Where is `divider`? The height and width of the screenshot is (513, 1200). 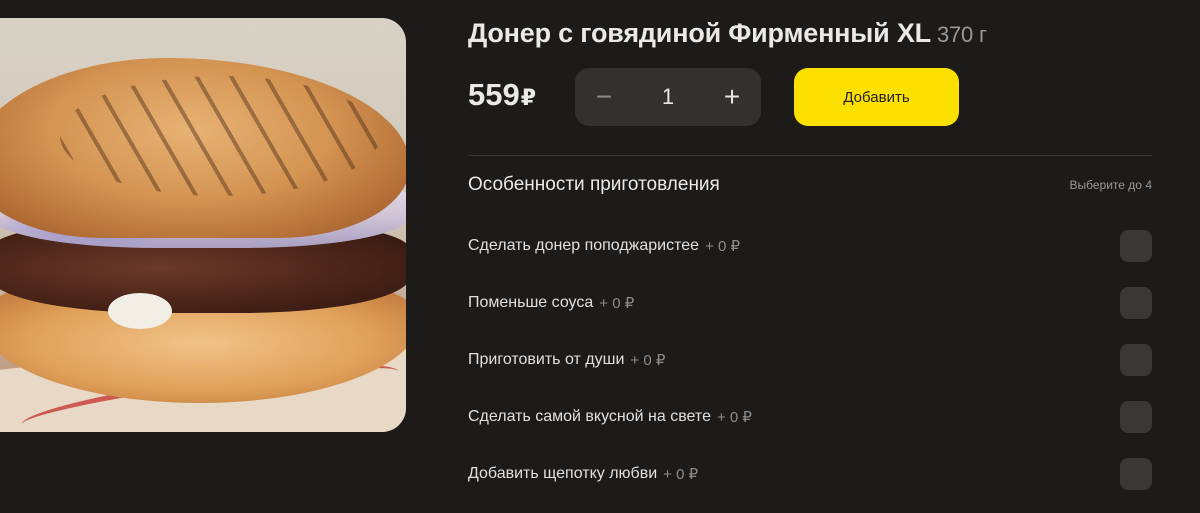 divider is located at coordinates (810, 155).